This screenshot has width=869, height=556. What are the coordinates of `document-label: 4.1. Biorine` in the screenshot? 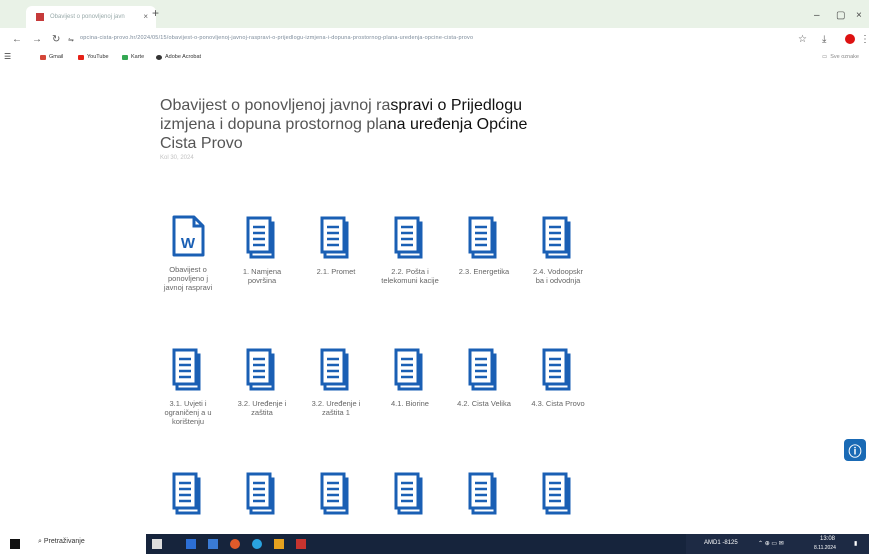 It's located at (410, 403).